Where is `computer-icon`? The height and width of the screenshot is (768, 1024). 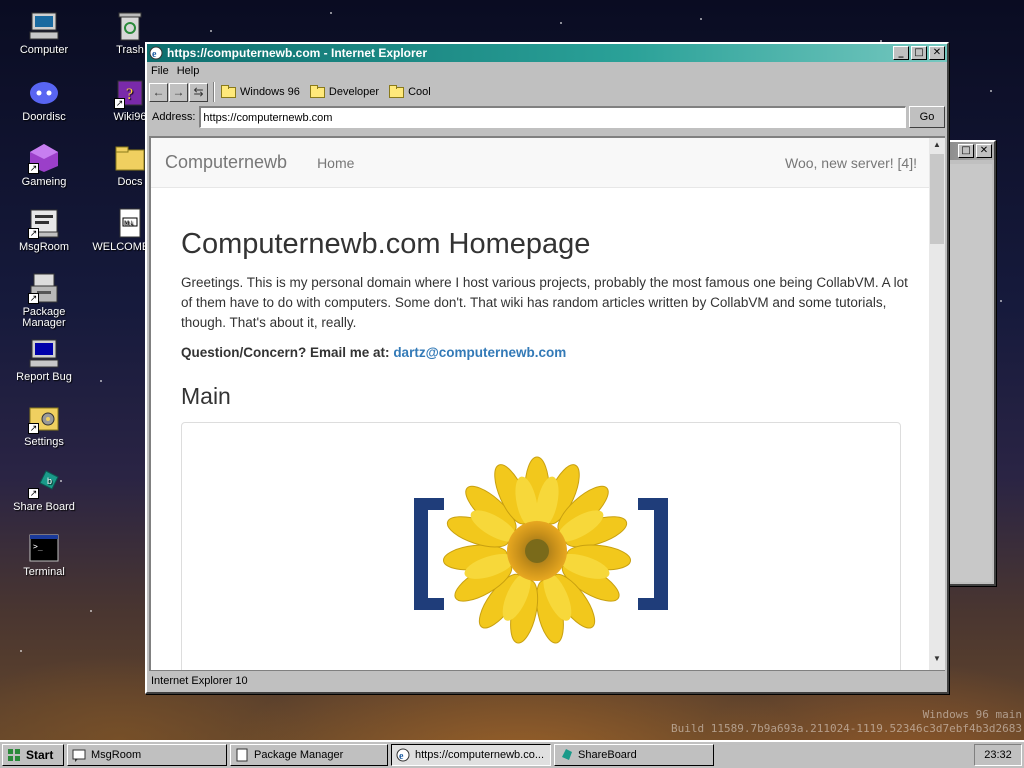
computer-icon is located at coordinates (44, 26).